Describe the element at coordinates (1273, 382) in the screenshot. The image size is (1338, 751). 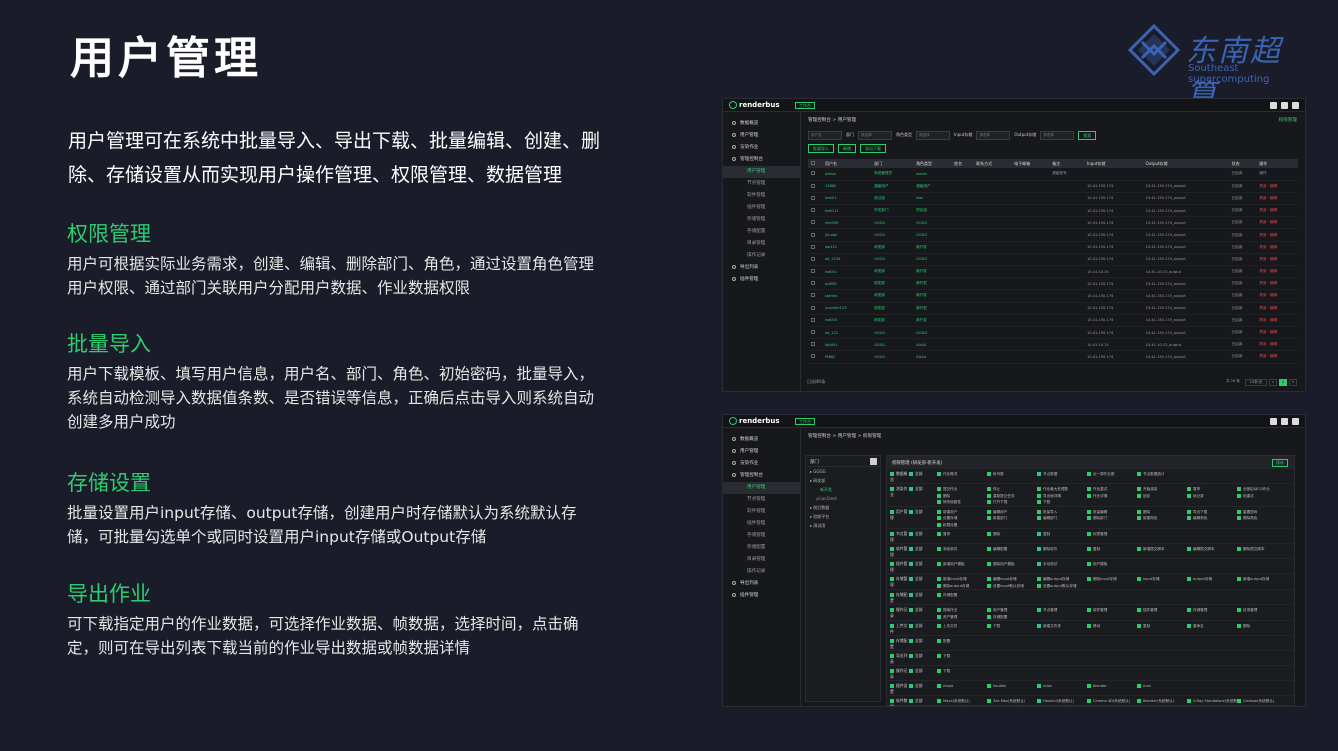
I see `prev-page-button: <` at that location.